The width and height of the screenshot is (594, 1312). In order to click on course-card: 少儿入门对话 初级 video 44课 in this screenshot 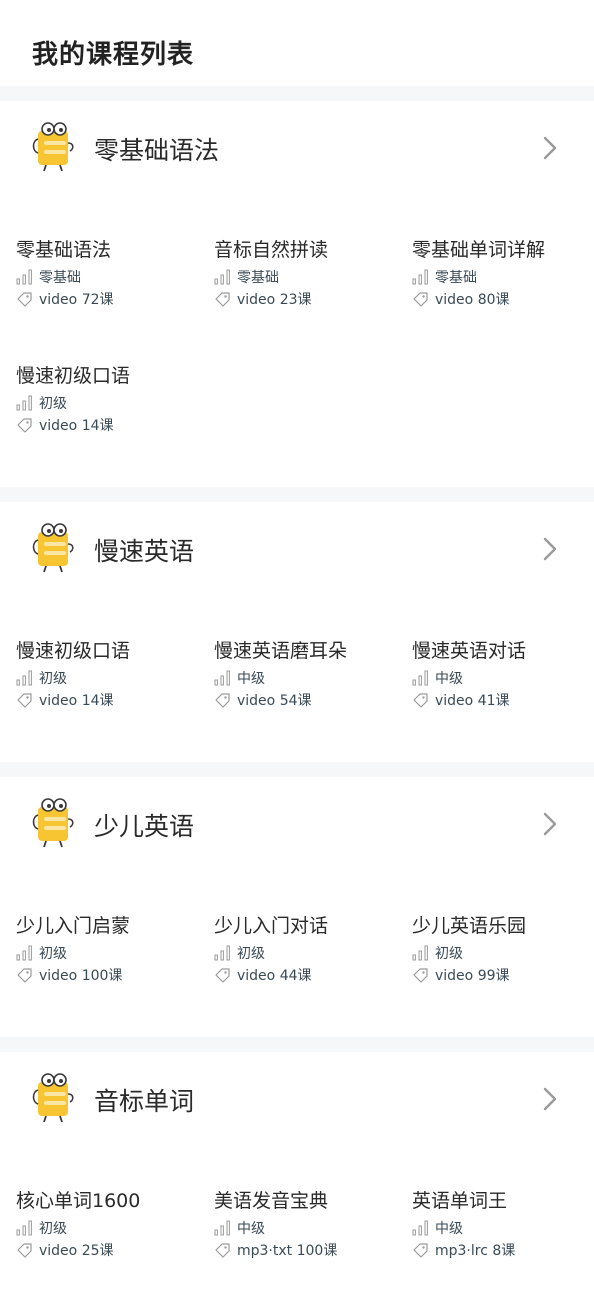, I will do `click(309, 949)`.